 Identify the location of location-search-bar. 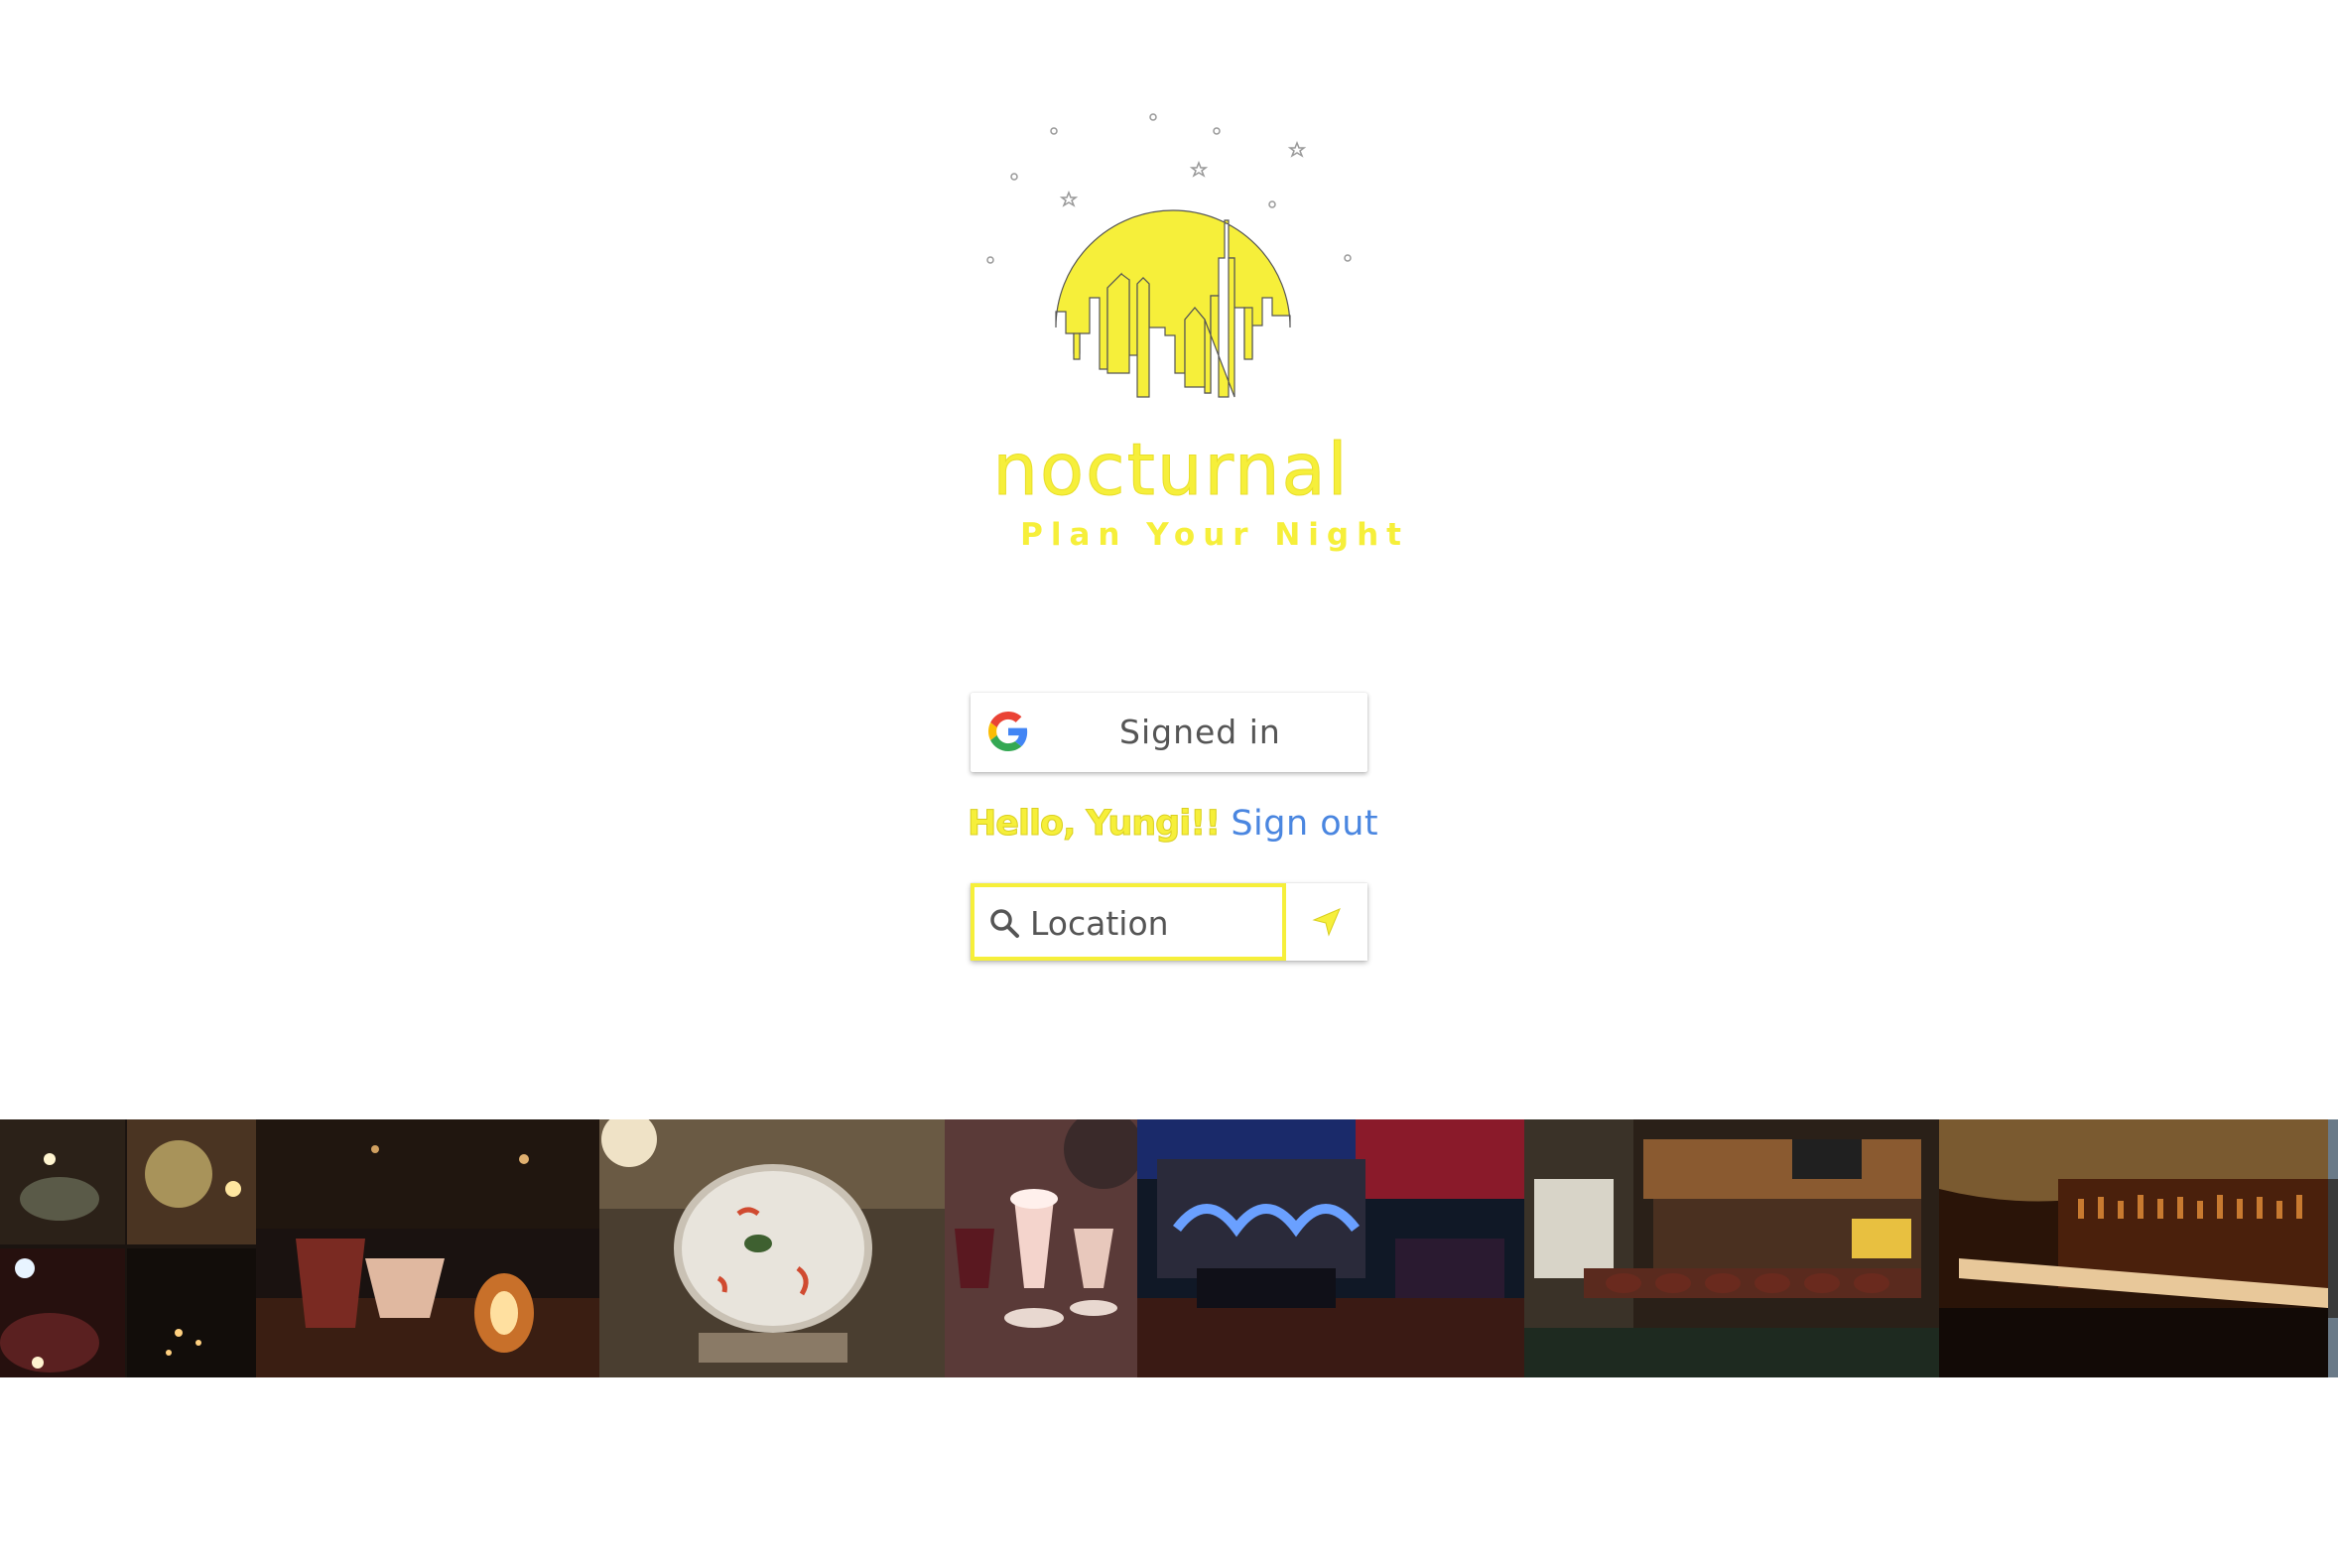
(1169, 922).